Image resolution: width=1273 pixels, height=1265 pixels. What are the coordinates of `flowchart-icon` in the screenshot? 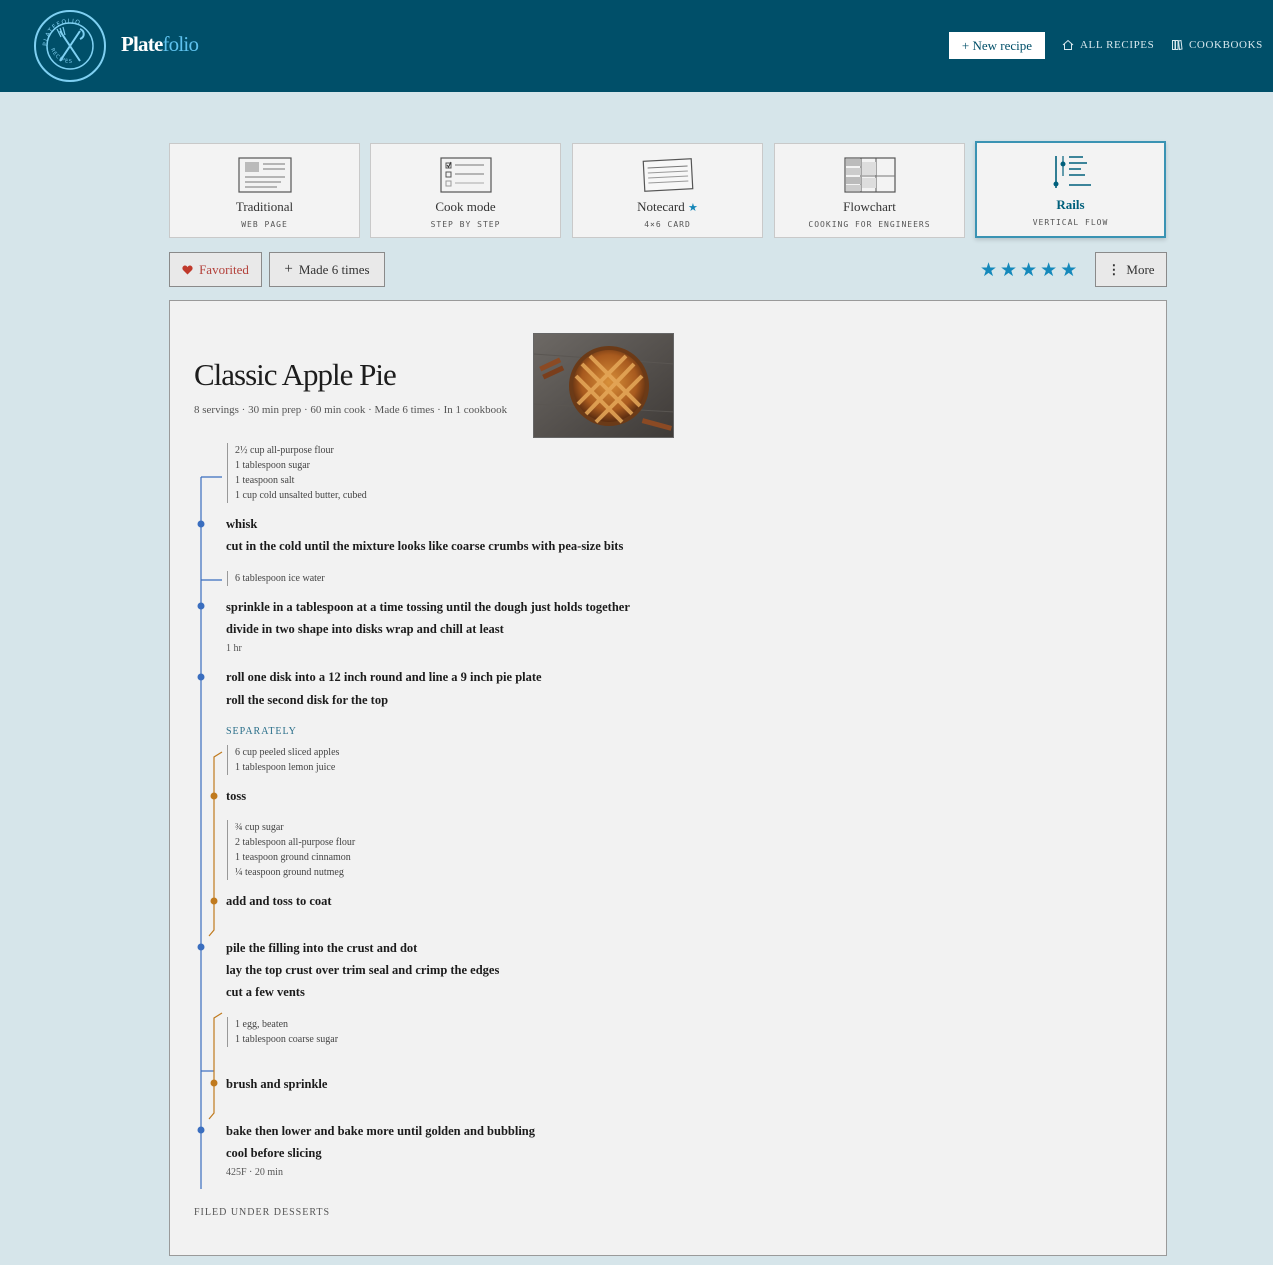 It's located at (869, 175).